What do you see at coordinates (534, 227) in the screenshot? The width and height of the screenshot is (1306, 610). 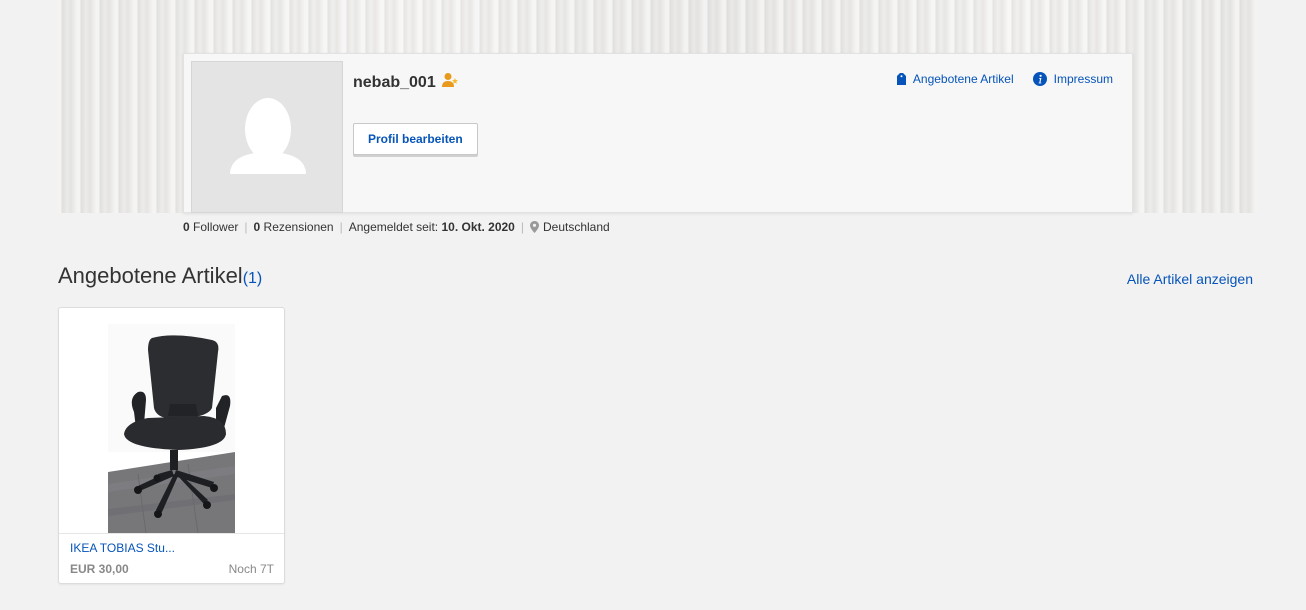 I see `location-pin-icon` at bounding box center [534, 227].